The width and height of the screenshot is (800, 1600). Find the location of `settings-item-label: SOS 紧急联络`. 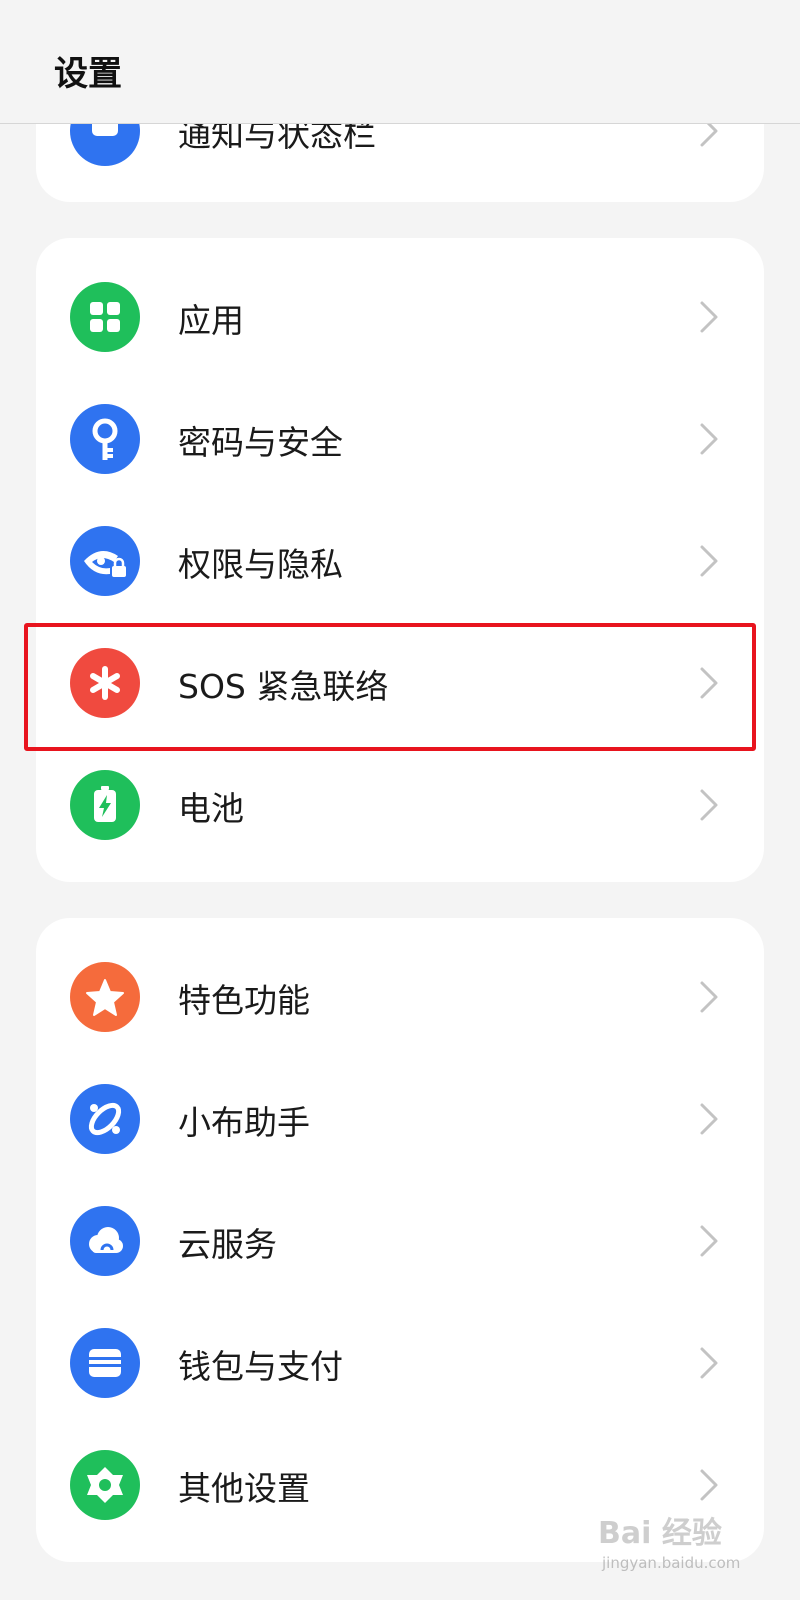

settings-item-label: SOS 紧急联络 is located at coordinates (283, 686).